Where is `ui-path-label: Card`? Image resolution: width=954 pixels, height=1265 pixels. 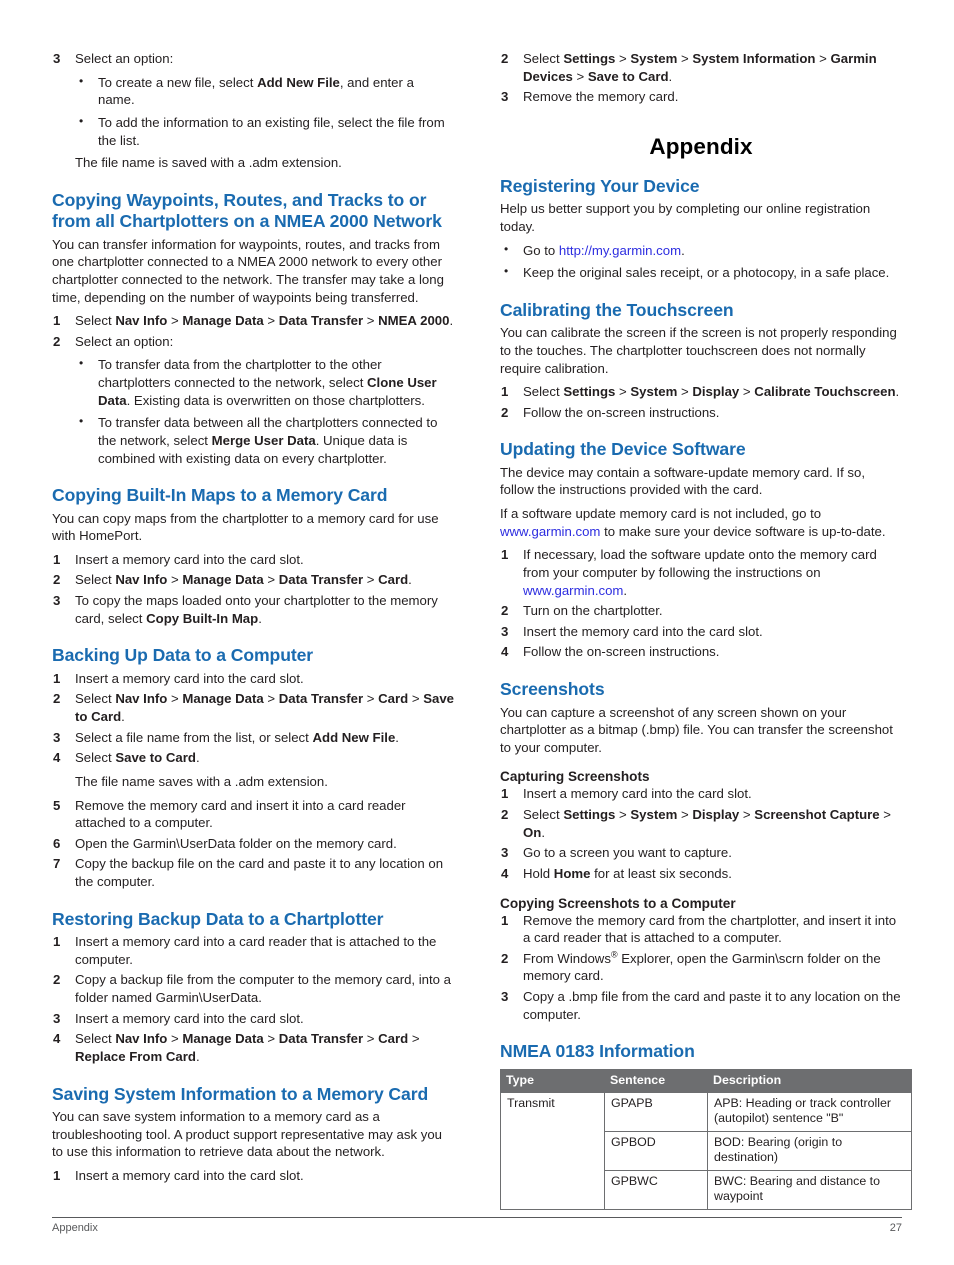 ui-path-label: Card is located at coordinates (393, 580).